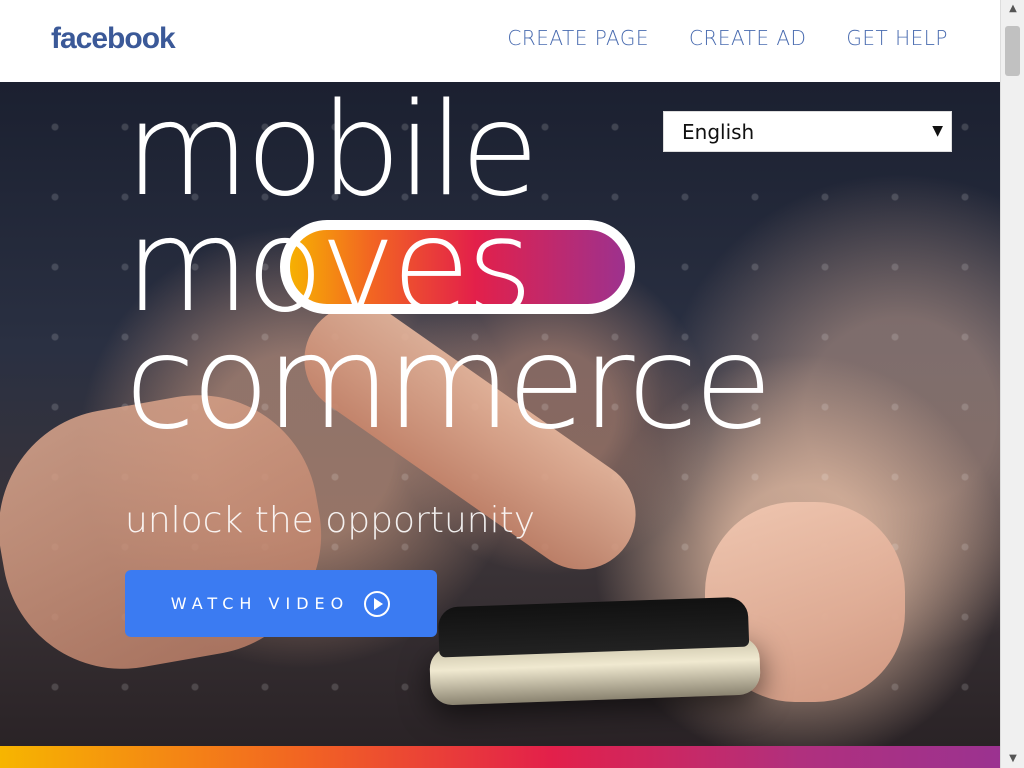 Image resolution: width=1024 pixels, height=768 pixels. What do you see at coordinates (113, 39) in the screenshot?
I see `facebook-logo: facebook` at bounding box center [113, 39].